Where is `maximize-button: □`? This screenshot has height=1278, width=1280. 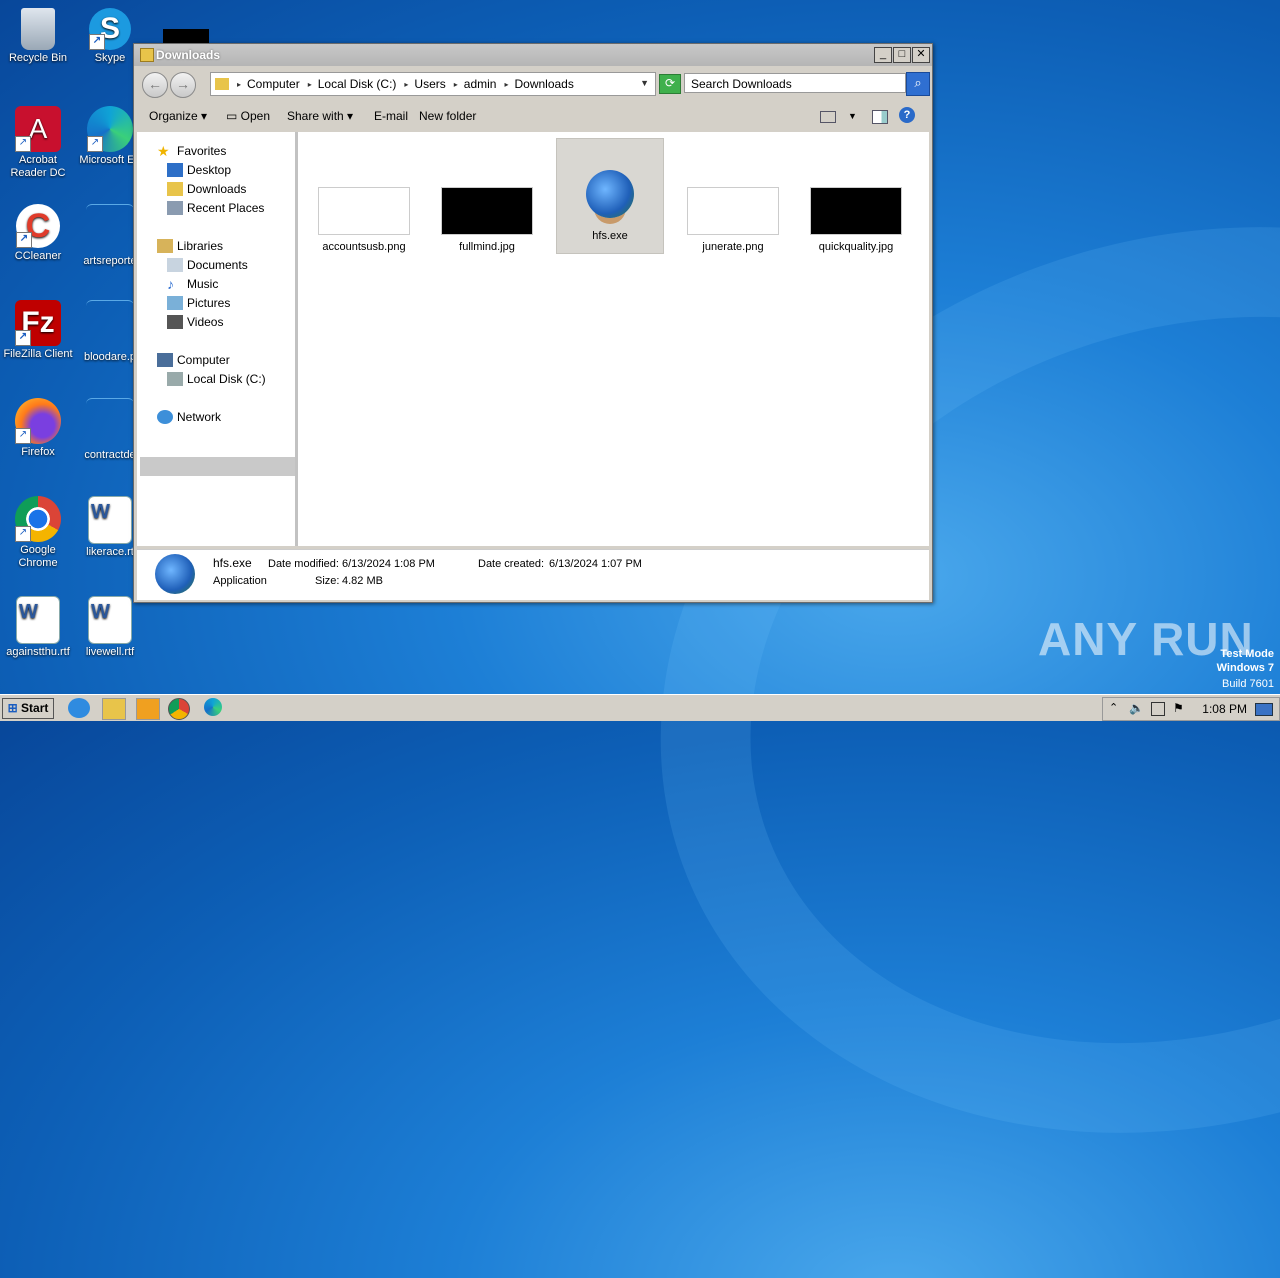
maximize-button: □ is located at coordinates (902, 55).